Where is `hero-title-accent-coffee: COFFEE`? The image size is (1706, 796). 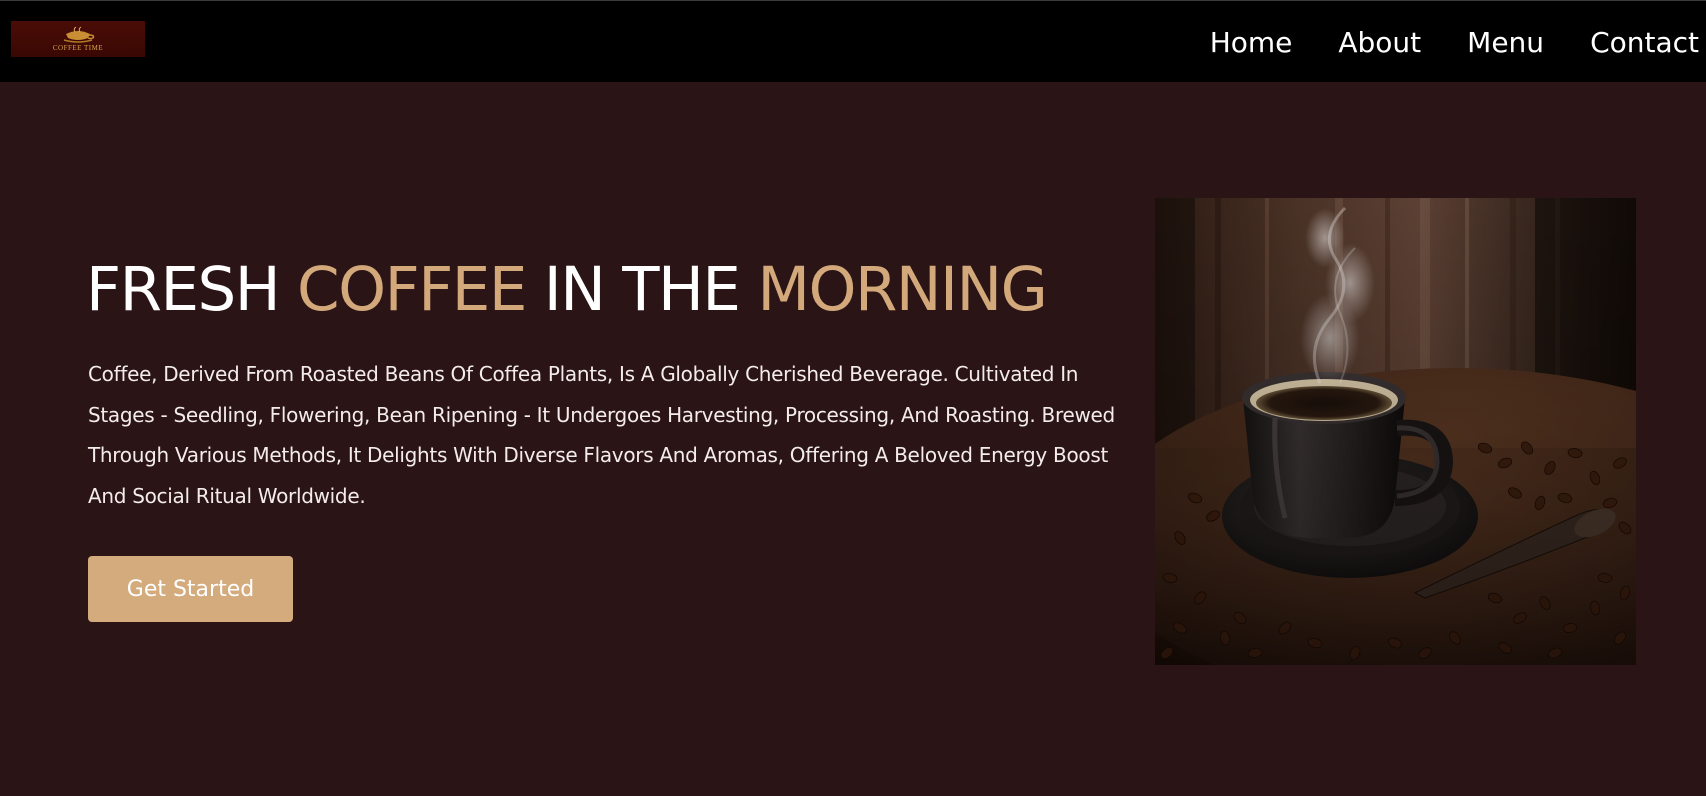
hero-title-accent-coffee: COFFEE is located at coordinates (412, 289).